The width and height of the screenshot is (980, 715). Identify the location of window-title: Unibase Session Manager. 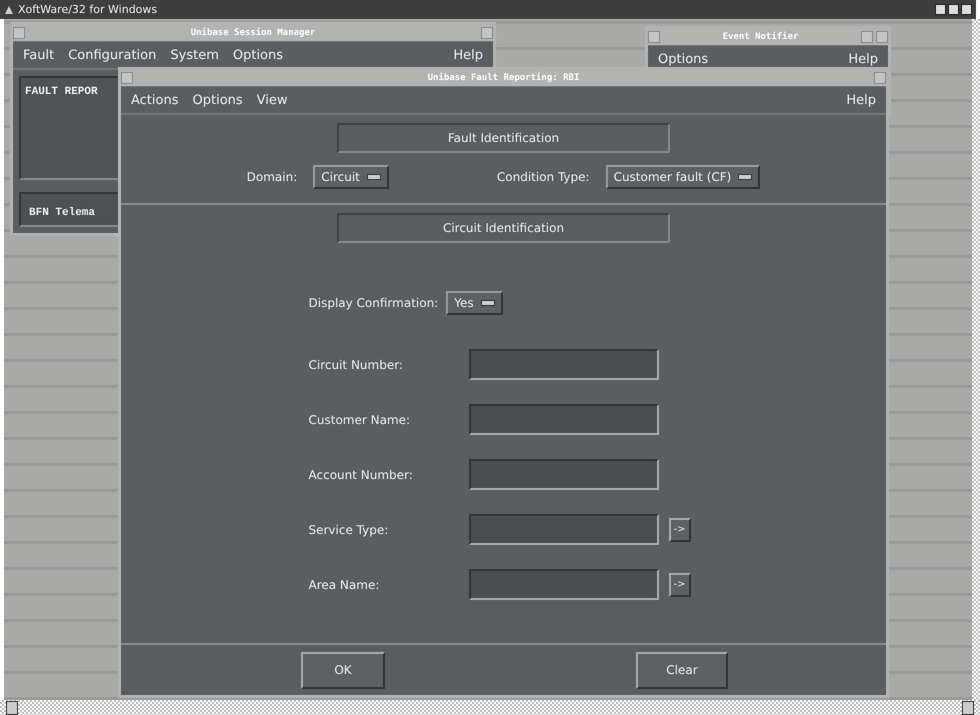
(253, 33).